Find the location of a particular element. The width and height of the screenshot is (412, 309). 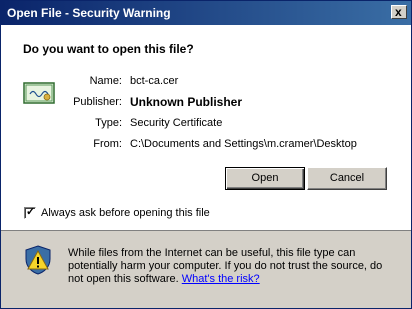

close-button: x is located at coordinates (399, 12).